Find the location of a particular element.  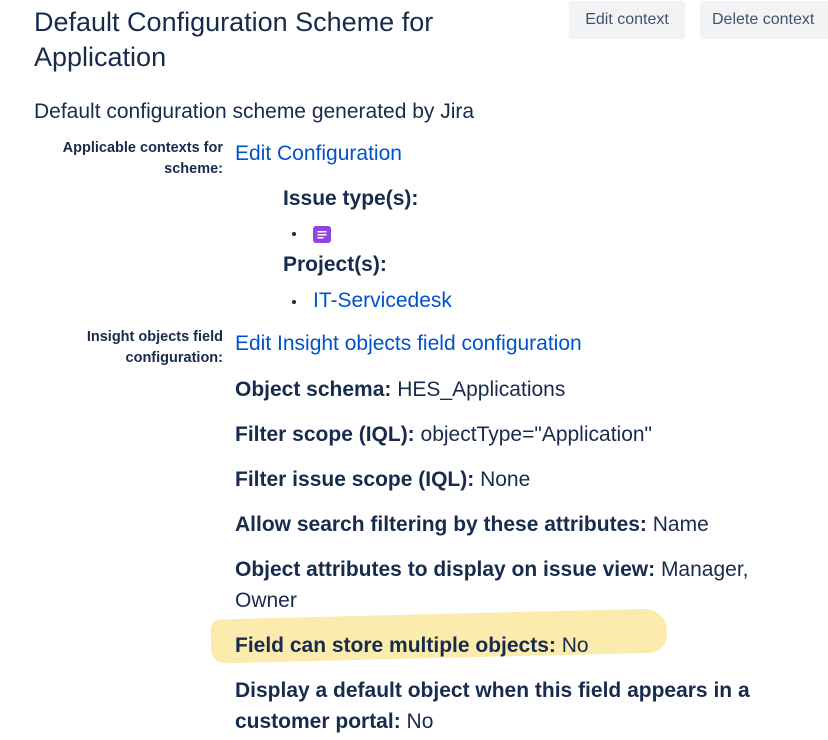

property-value: None is located at coordinates (505, 479).